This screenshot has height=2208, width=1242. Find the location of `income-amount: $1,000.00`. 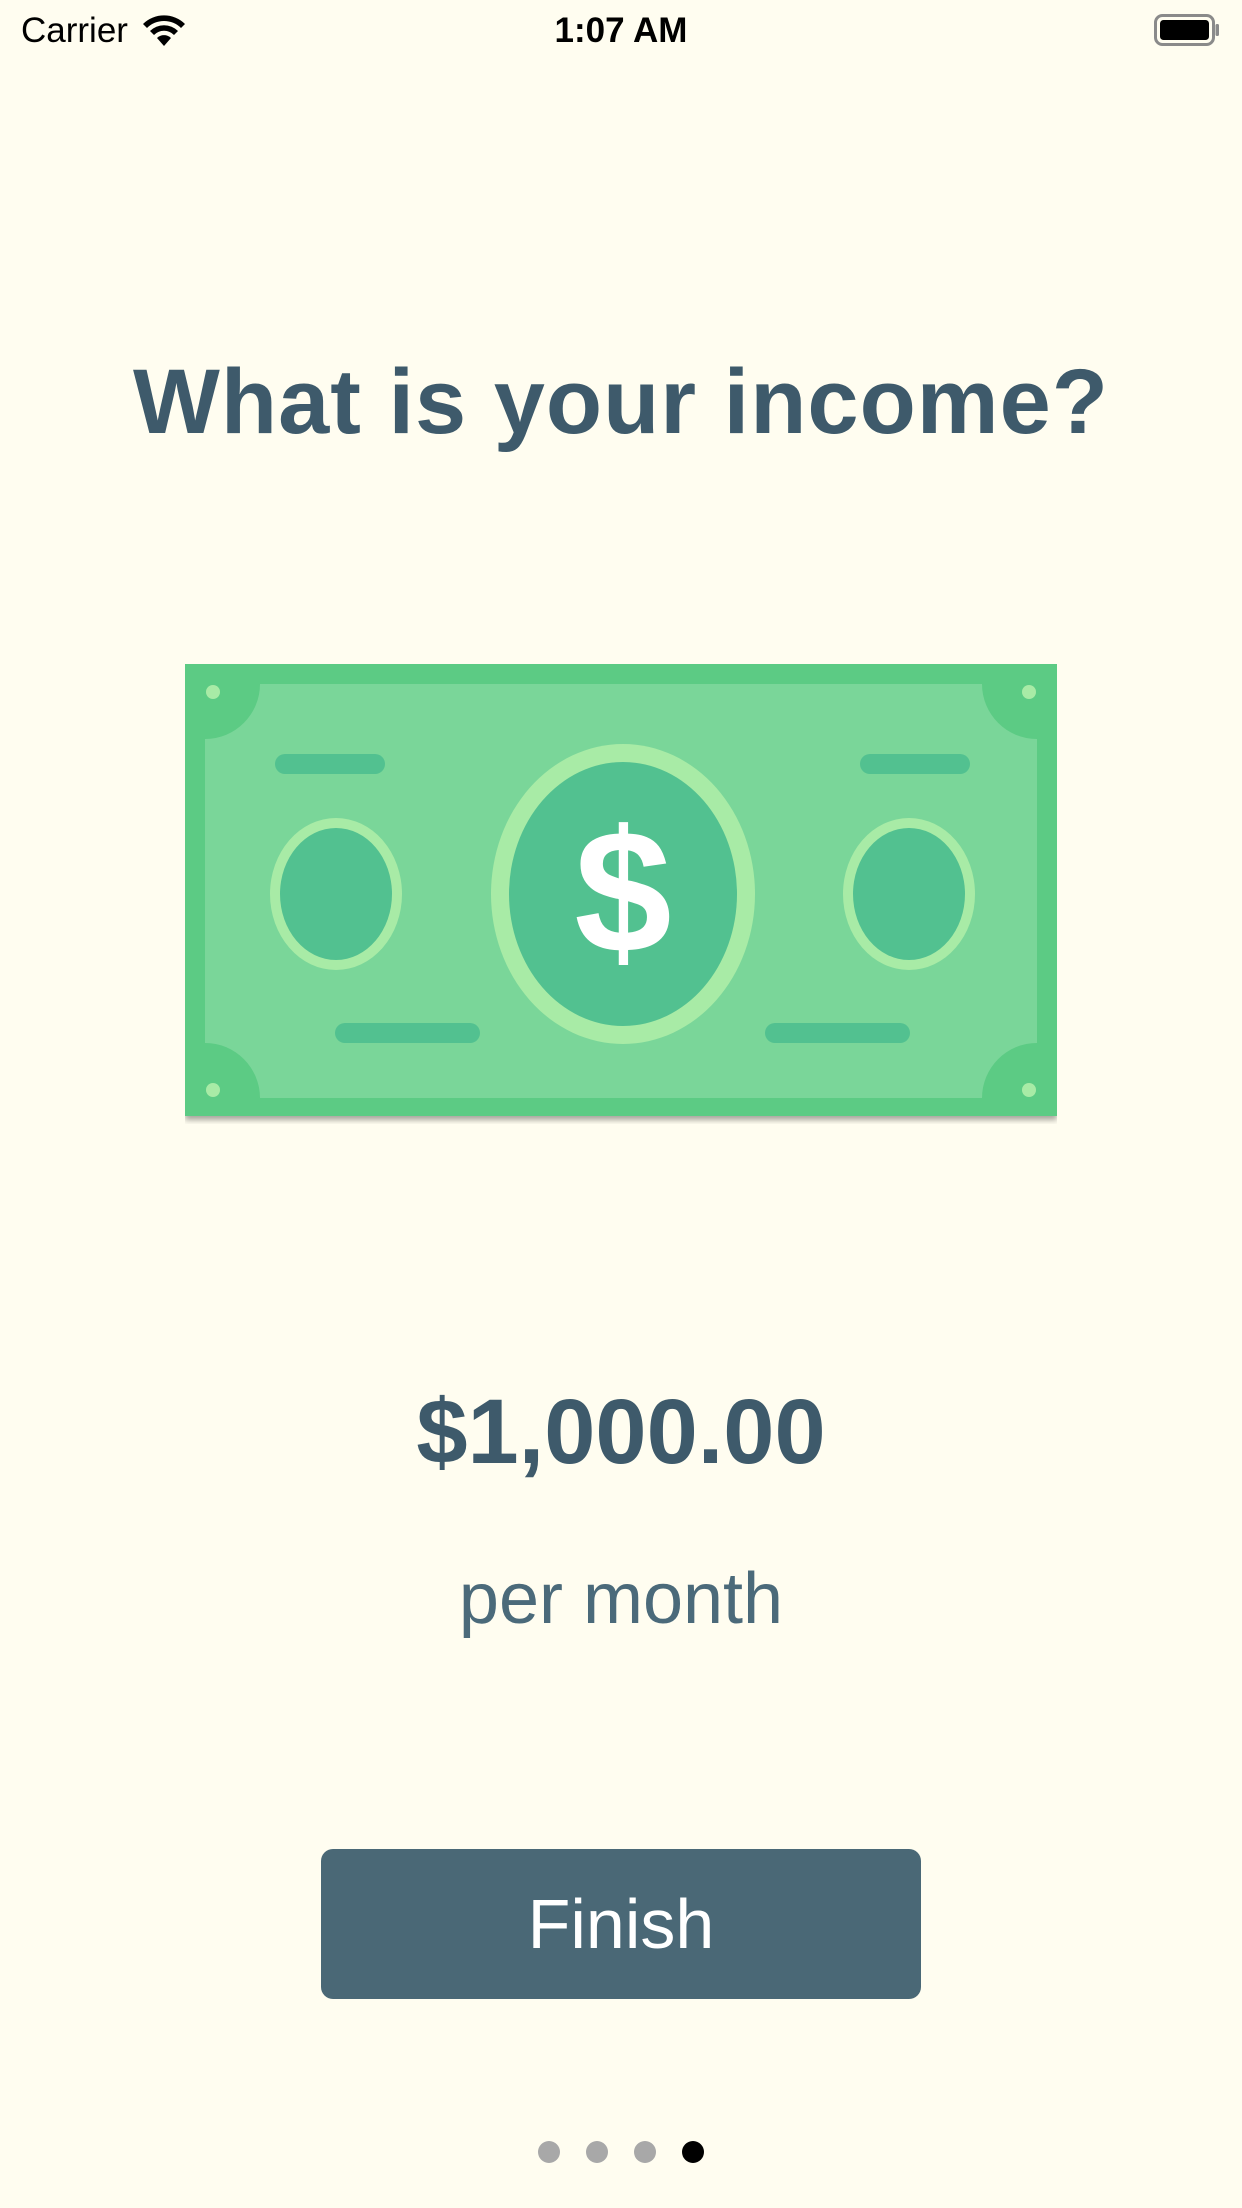

income-amount: $1,000.00 is located at coordinates (621, 1432).